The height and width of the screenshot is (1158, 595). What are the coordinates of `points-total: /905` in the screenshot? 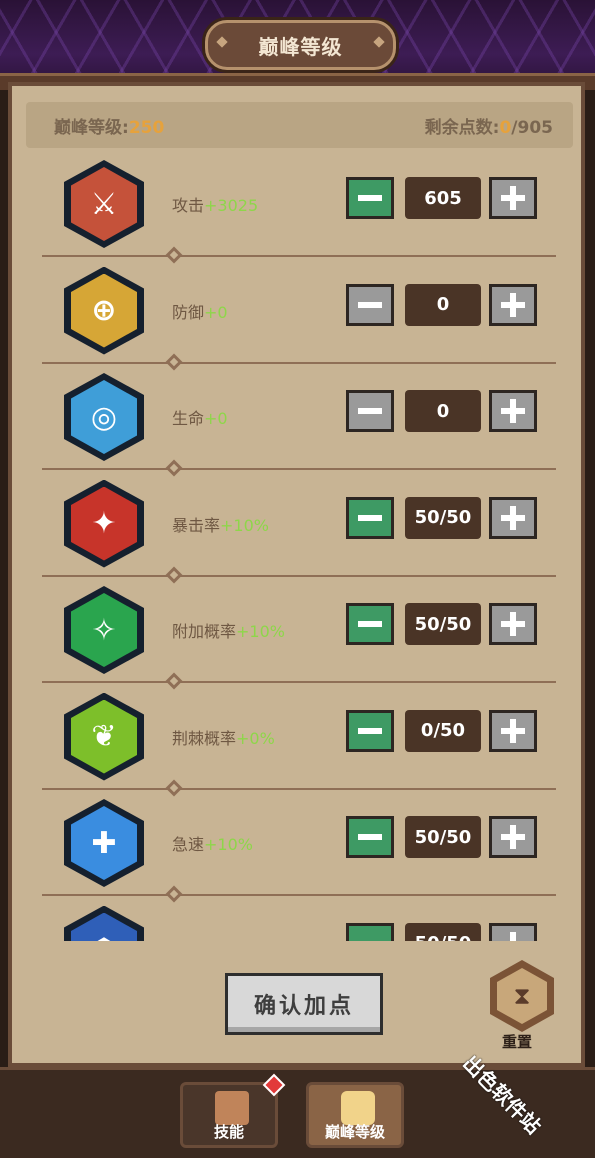 It's located at (532, 127).